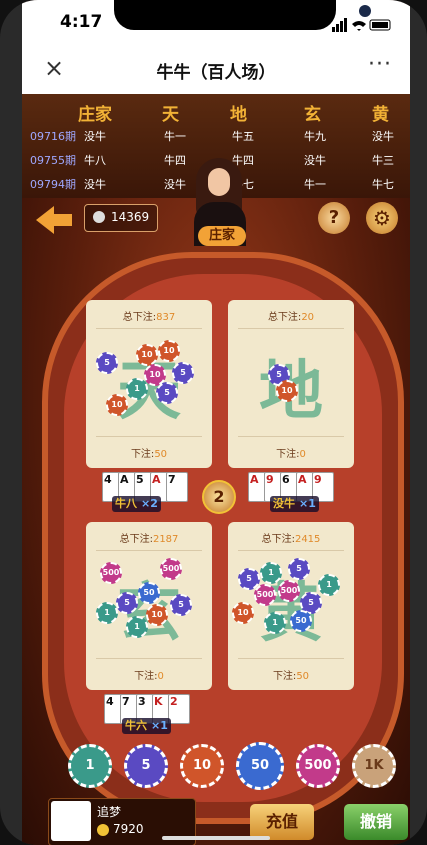 The width and height of the screenshot is (427, 845). I want to click on history-header-huang: 黄, so click(380, 115).